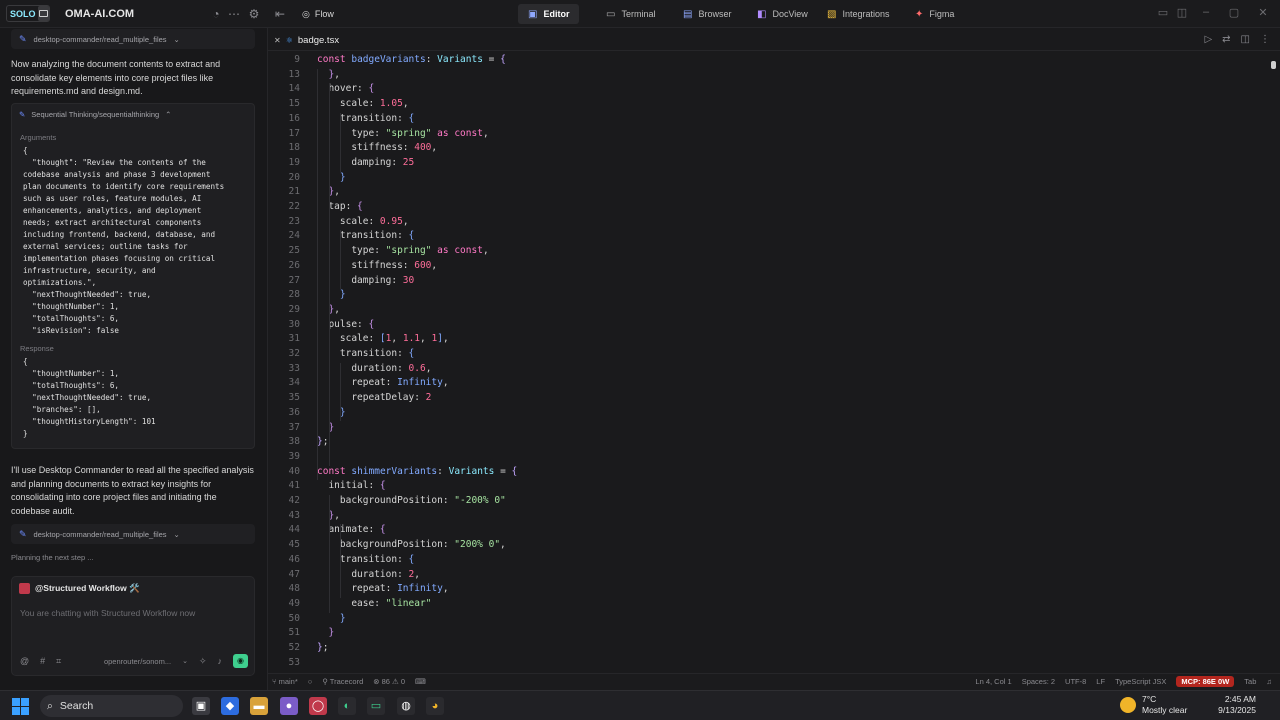 The image size is (1280, 720). What do you see at coordinates (28, 13) in the screenshot?
I see `solo-logo: SOLO` at bounding box center [28, 13].